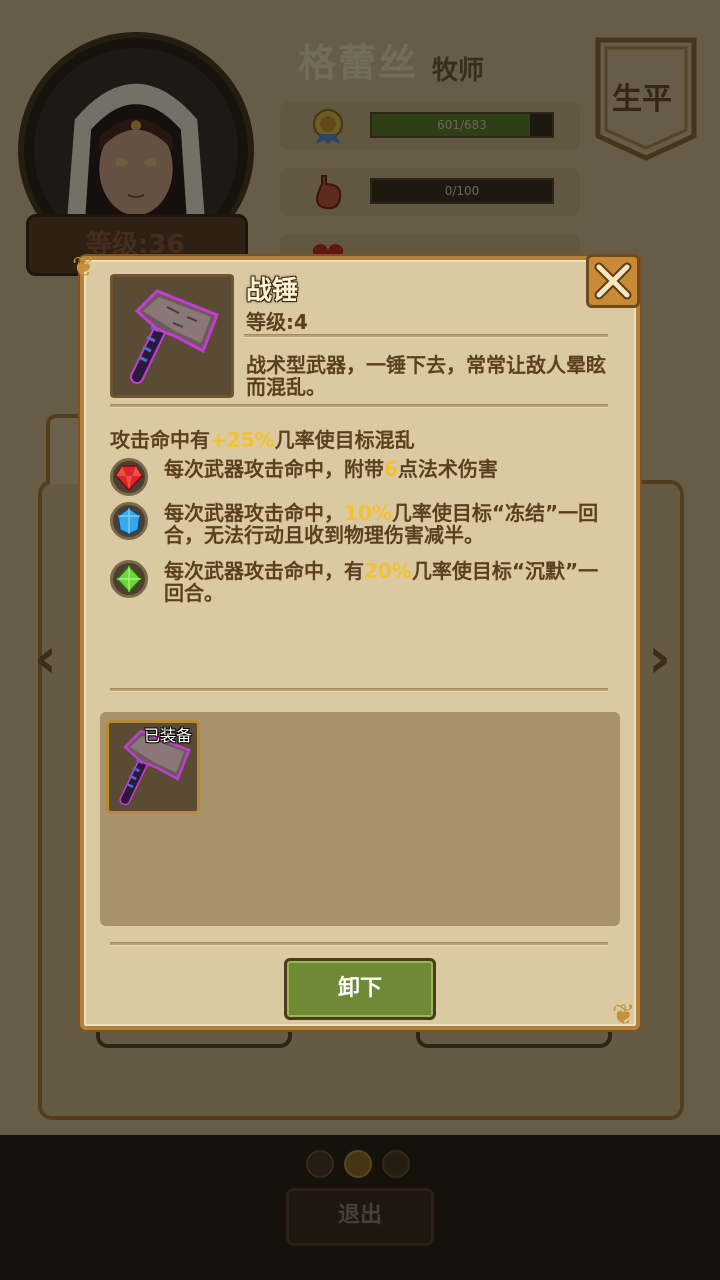 The width and height of the screenshot is (720, 1280). What do you see at coordinates (426, 376) in the screenshot?
I see `item-description: 战术型武器，一锤下去，常常让敌人晕眩而混乱。` at bounding box center [426, 376].